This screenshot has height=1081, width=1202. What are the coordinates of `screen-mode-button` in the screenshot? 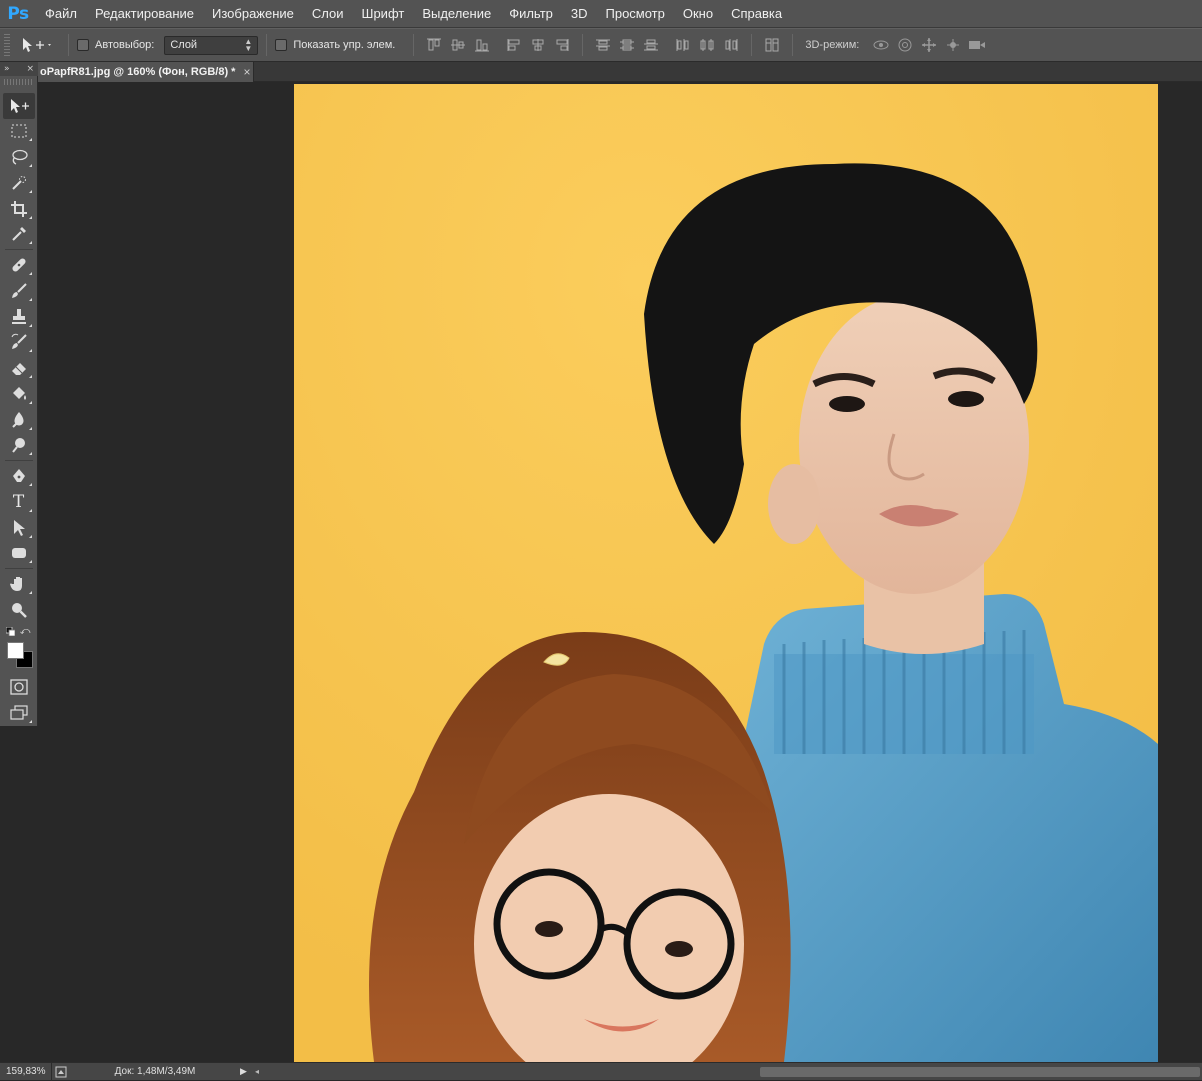 It's located at (19, 713).